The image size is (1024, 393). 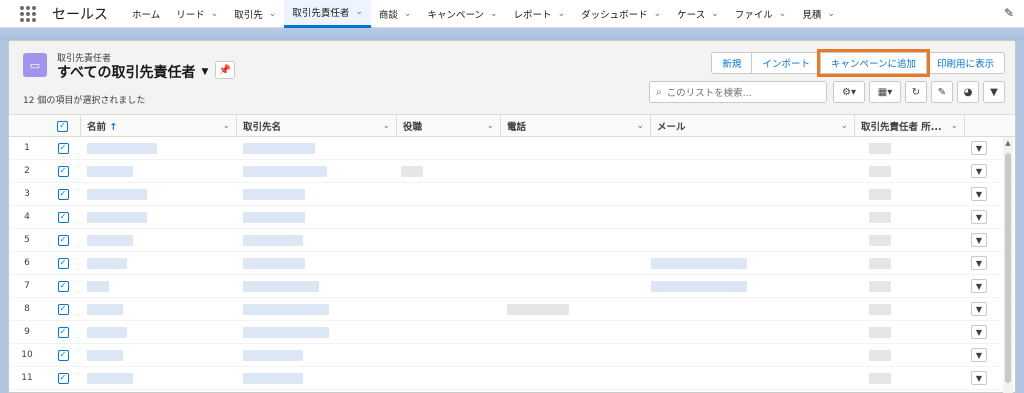 What do you see at coordinates (849, 92) in the screenshot?
I see `list-settings-button: ⚙▾` at bounding box center [849, 92].